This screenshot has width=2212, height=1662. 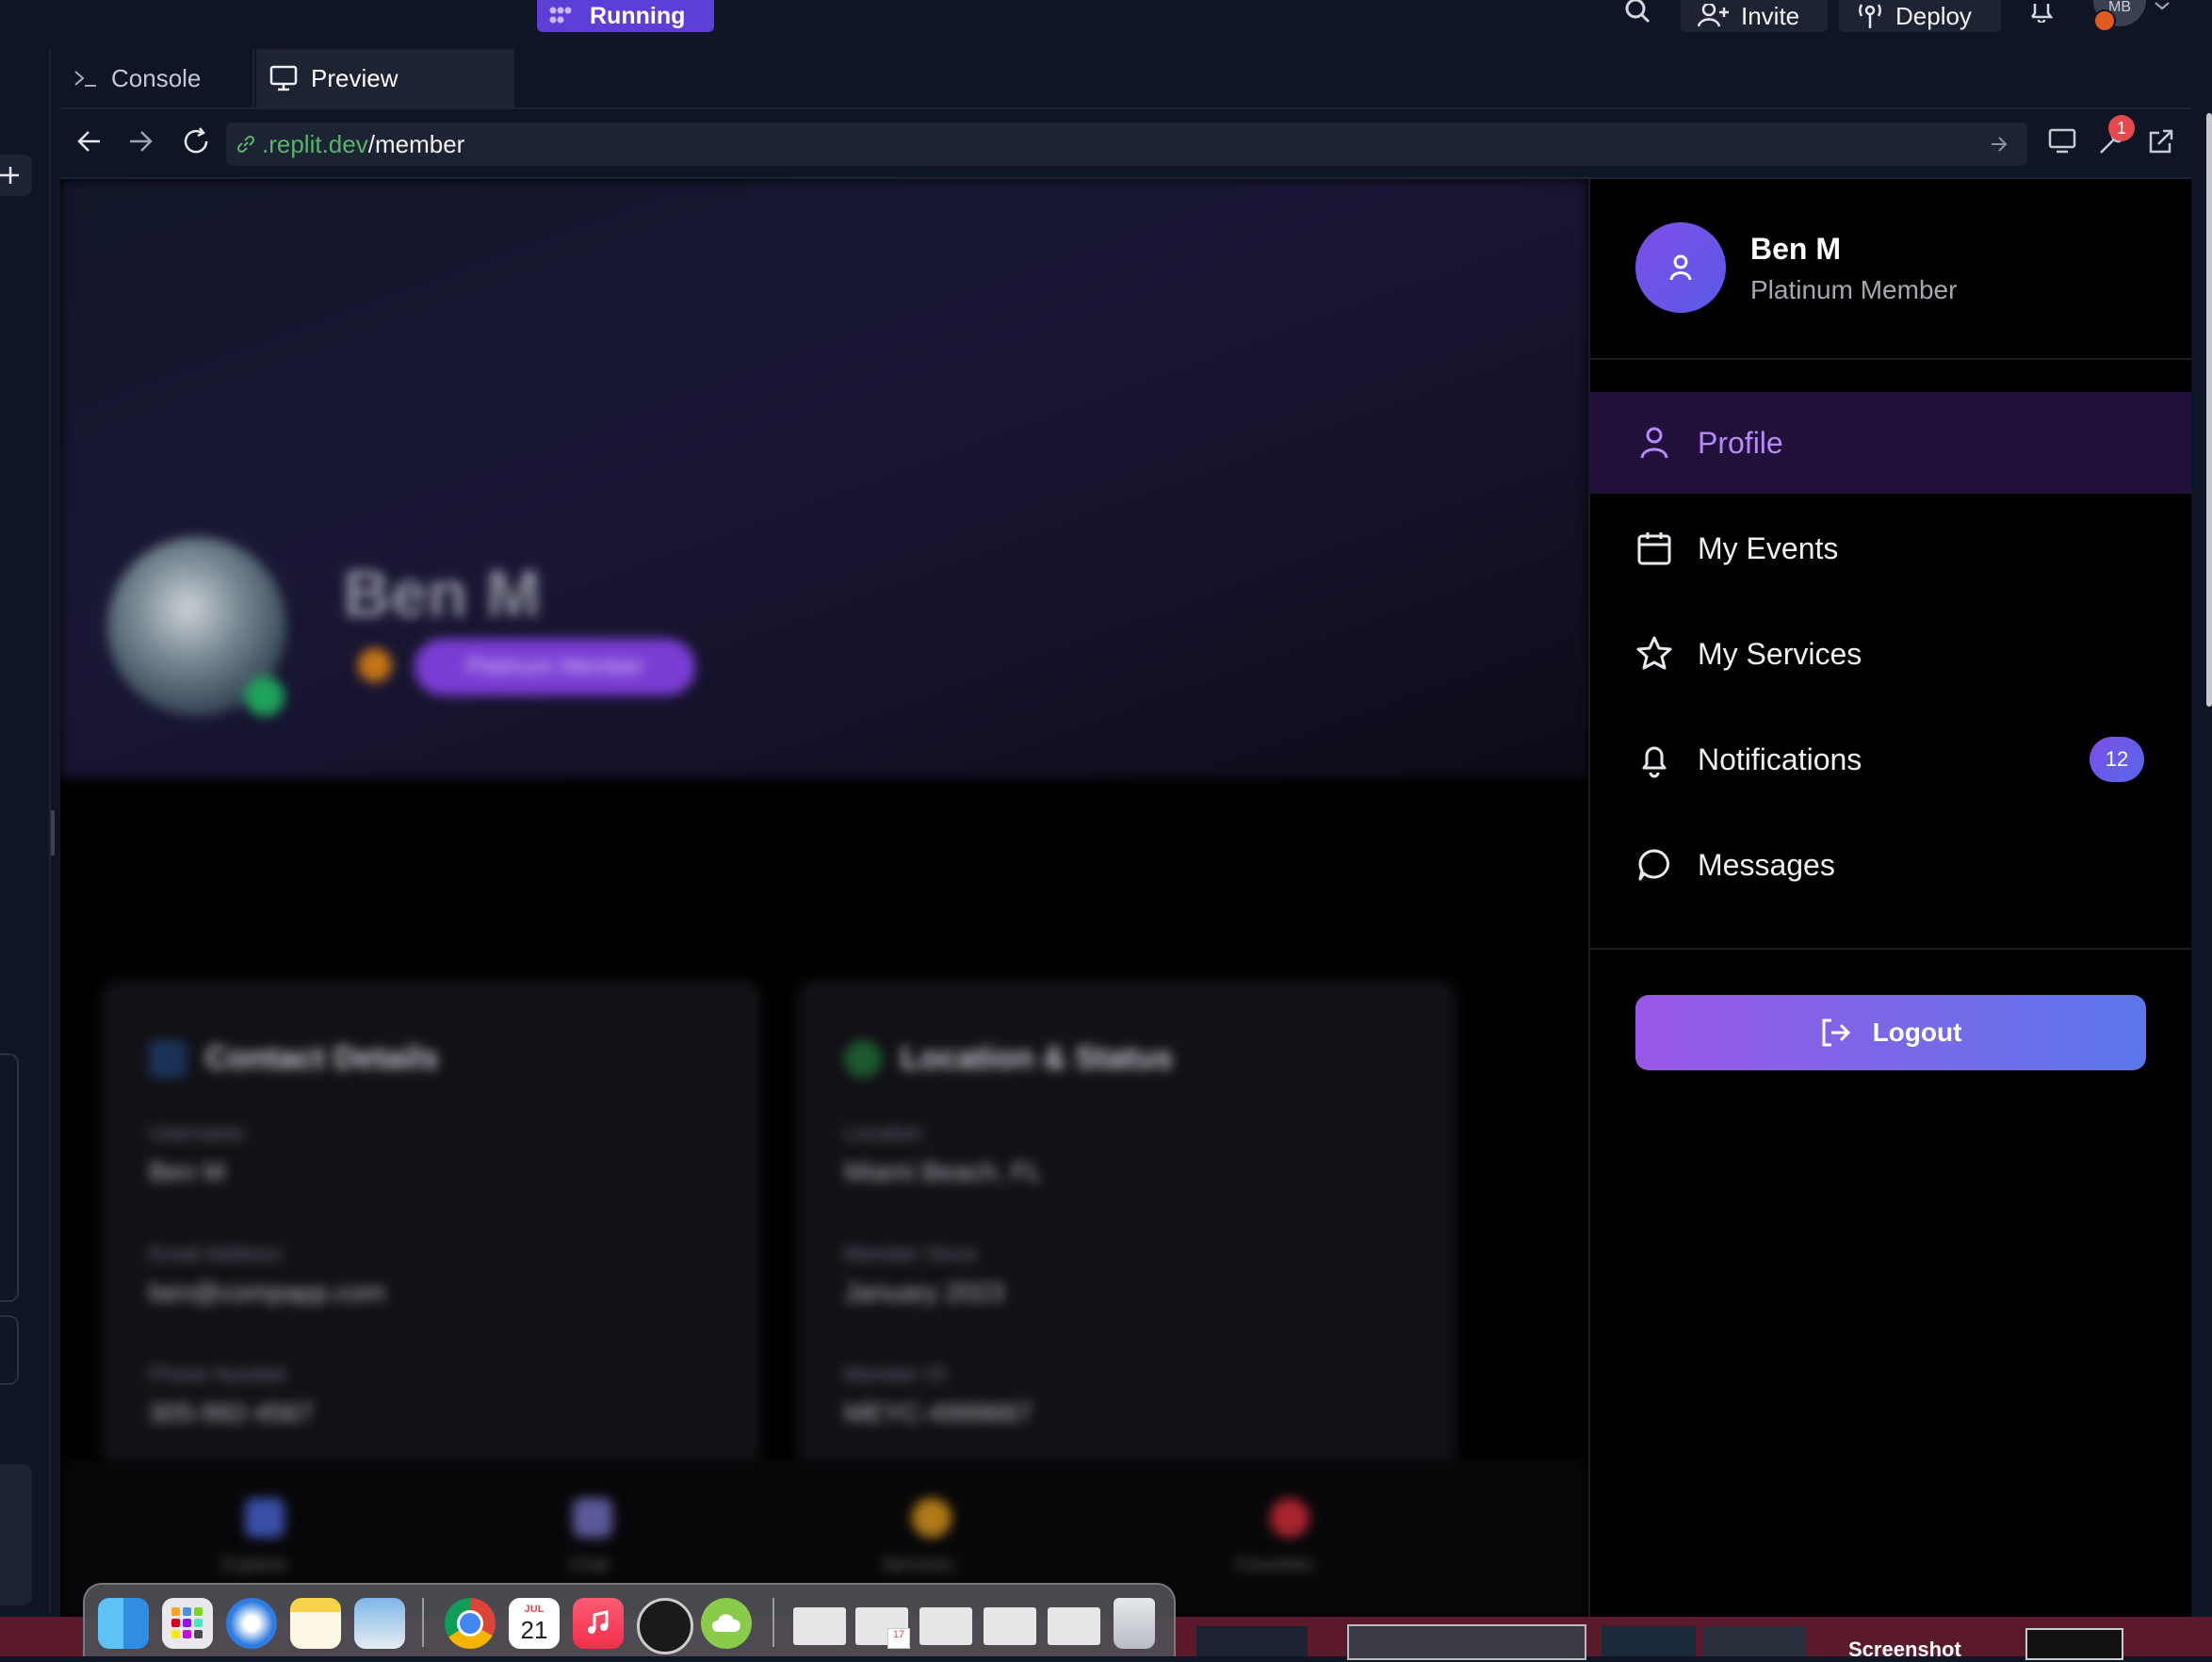 I want to click on chrome-center, so click(x=470, y=1623).